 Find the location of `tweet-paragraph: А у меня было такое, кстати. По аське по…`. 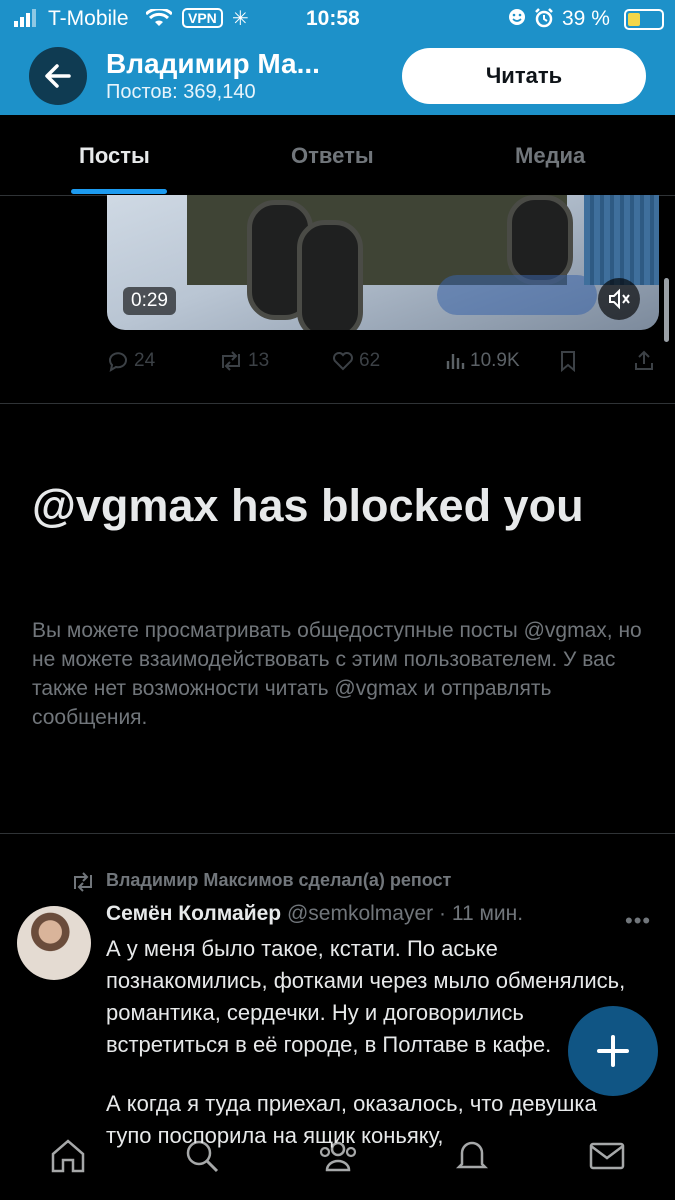

tweet-paragraph: А у меня было такое, кстати. По аське по… is located at coordinates (366, 996).